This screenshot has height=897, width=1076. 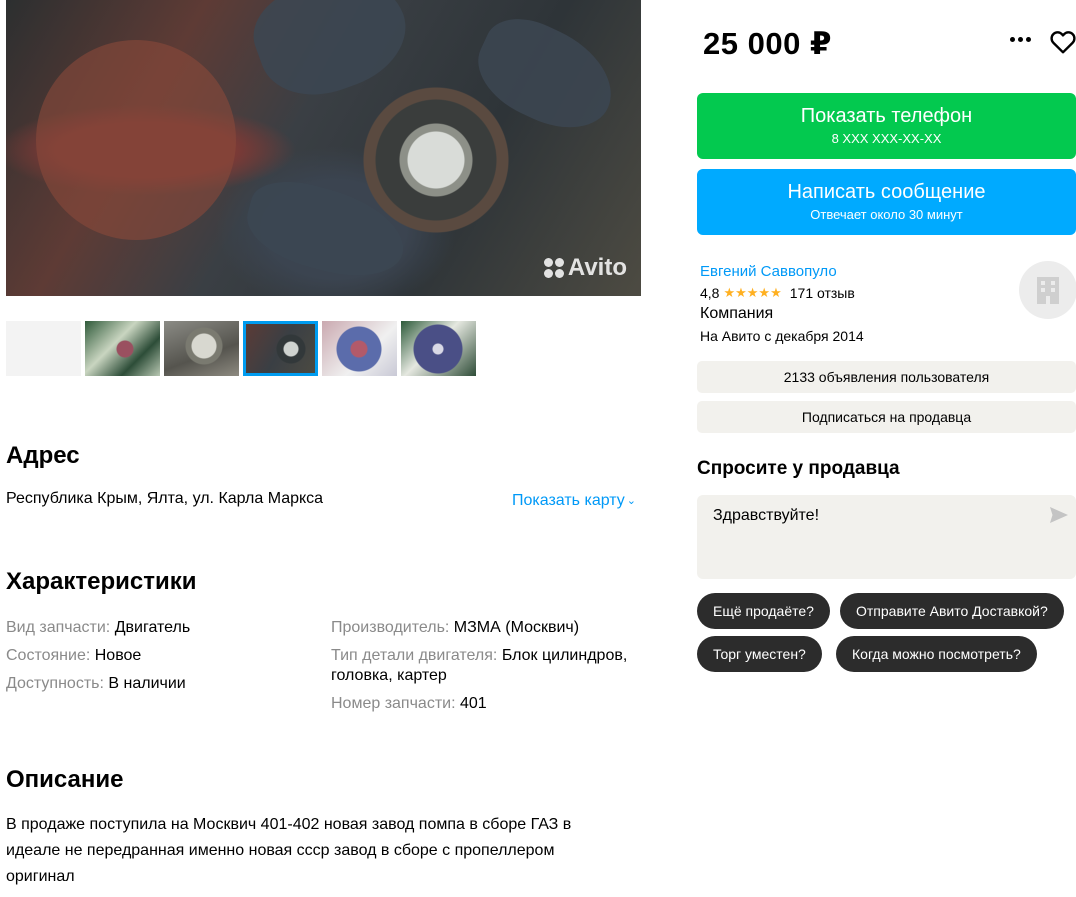 What do you see at coordinates (822, 293) in the screenshot?
I see `reviews-count: 171 отзыв` at bounding box center [822, 293].